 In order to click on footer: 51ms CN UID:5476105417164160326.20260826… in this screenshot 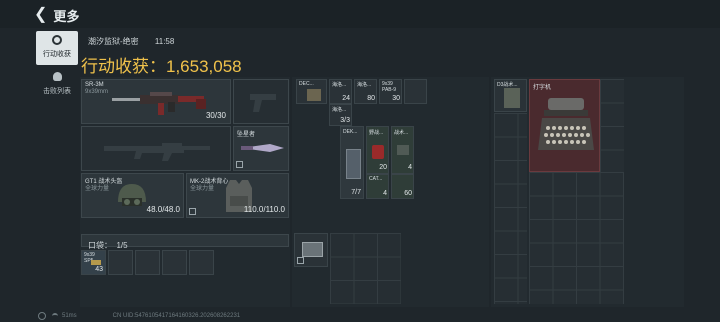, I will do `click(360, 316)`.